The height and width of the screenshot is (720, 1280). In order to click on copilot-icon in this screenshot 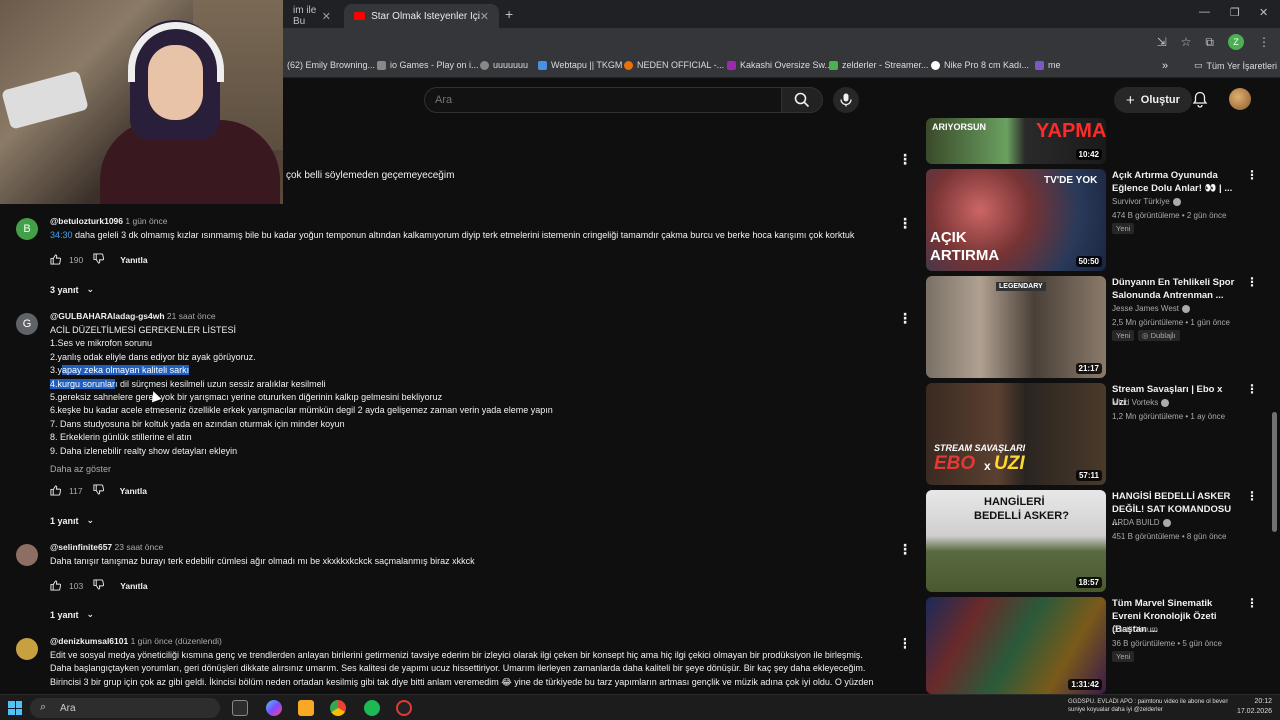, I will do `click(274, 708)`.